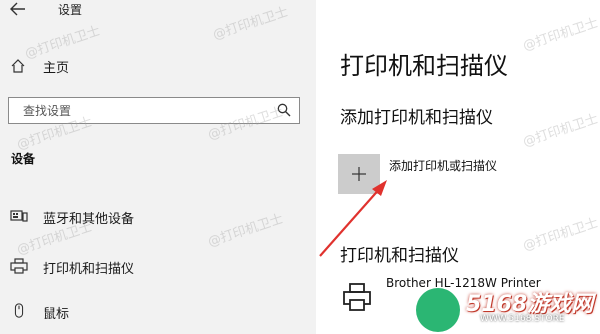 Image resolution: width=600 pixels, height=334 pixels. I want to click on sidebar-item-mouse: 鼠标, so click(158, 313).